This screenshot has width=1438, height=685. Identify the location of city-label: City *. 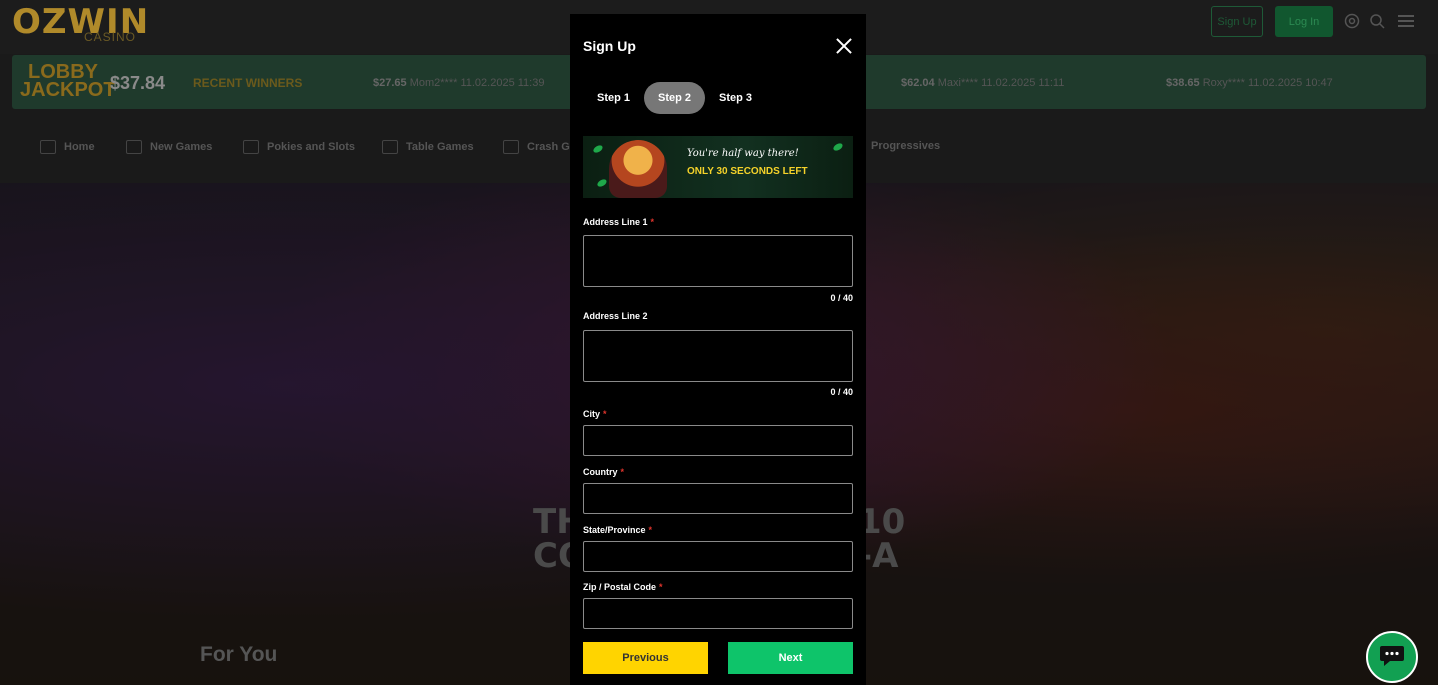
(595, 414).